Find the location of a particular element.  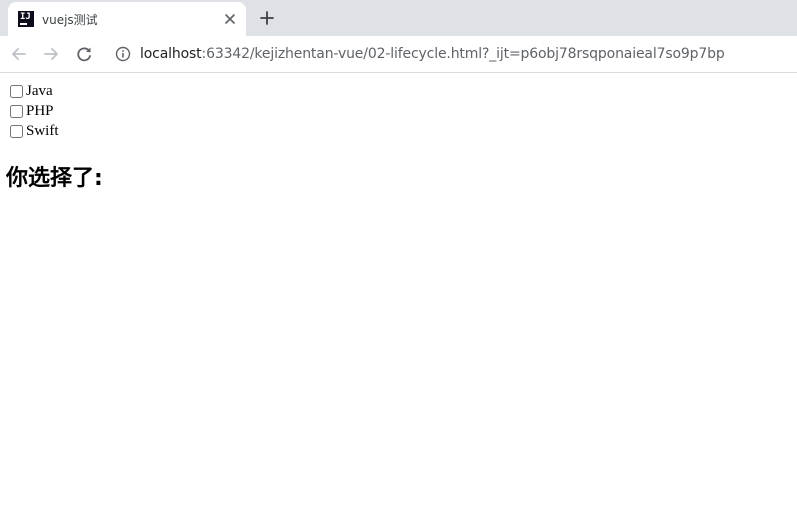

info-icon is located at coordinates (123, 54).